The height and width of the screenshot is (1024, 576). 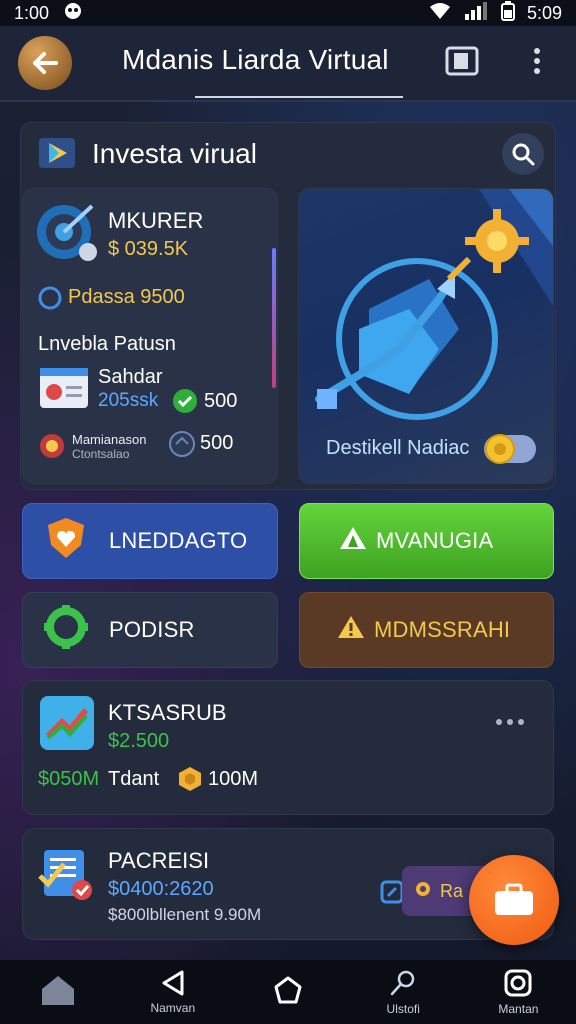 What do you see at coordinates (66, 630) in the screenshot?
I see `refresh-gear-icon` at bounding box center [66, 630].